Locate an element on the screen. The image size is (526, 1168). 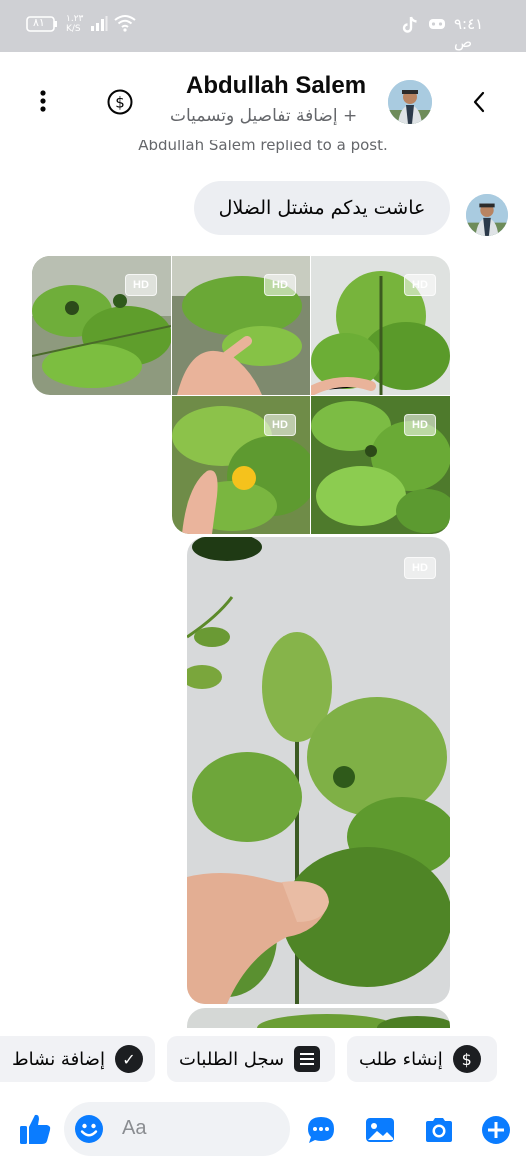
message-text: عاشت يدكم مشتل الضلال is located at coordinates (322, 208).